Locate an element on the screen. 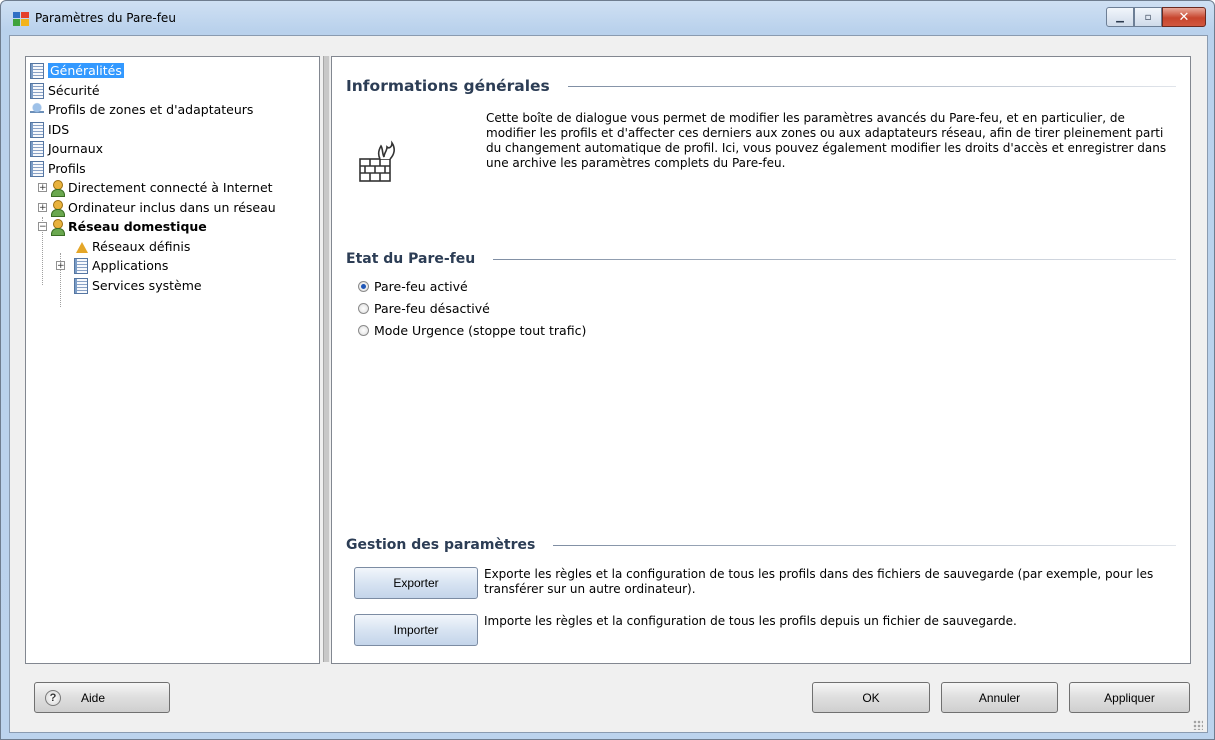  tree-item-ordinateur-reseau: + Ordinateur inclus dans un réseau is located at coordinates (157, 207).